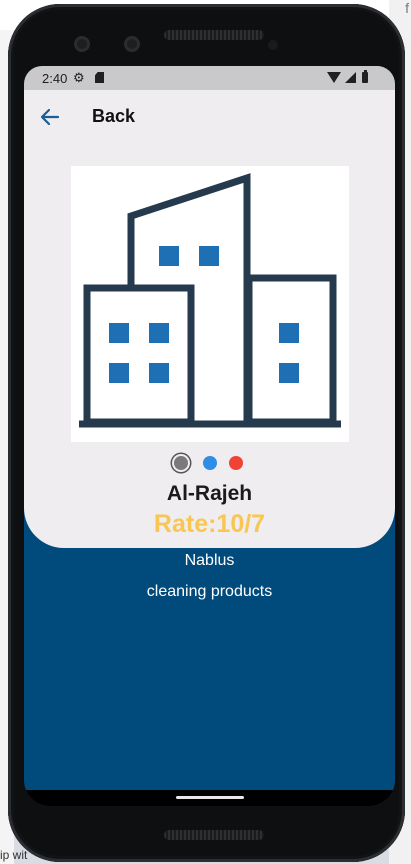 This screenshot has width=411, height=864. I want to click on status-time: 2:40, so click(55, 78).